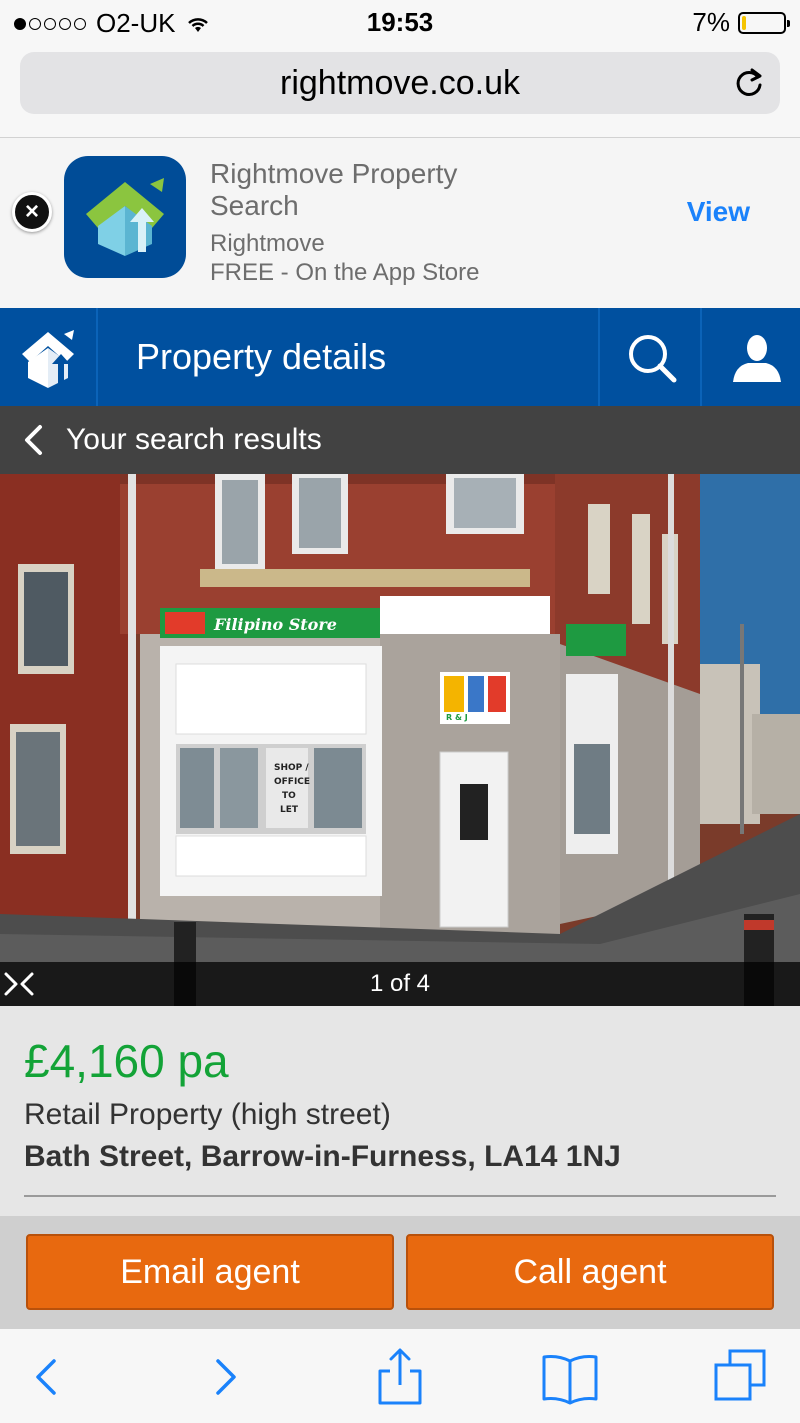 The width and height of the screenshot is (800, 1423). I want to click on app-name: Rightmove Property Search, so click(334, 189).